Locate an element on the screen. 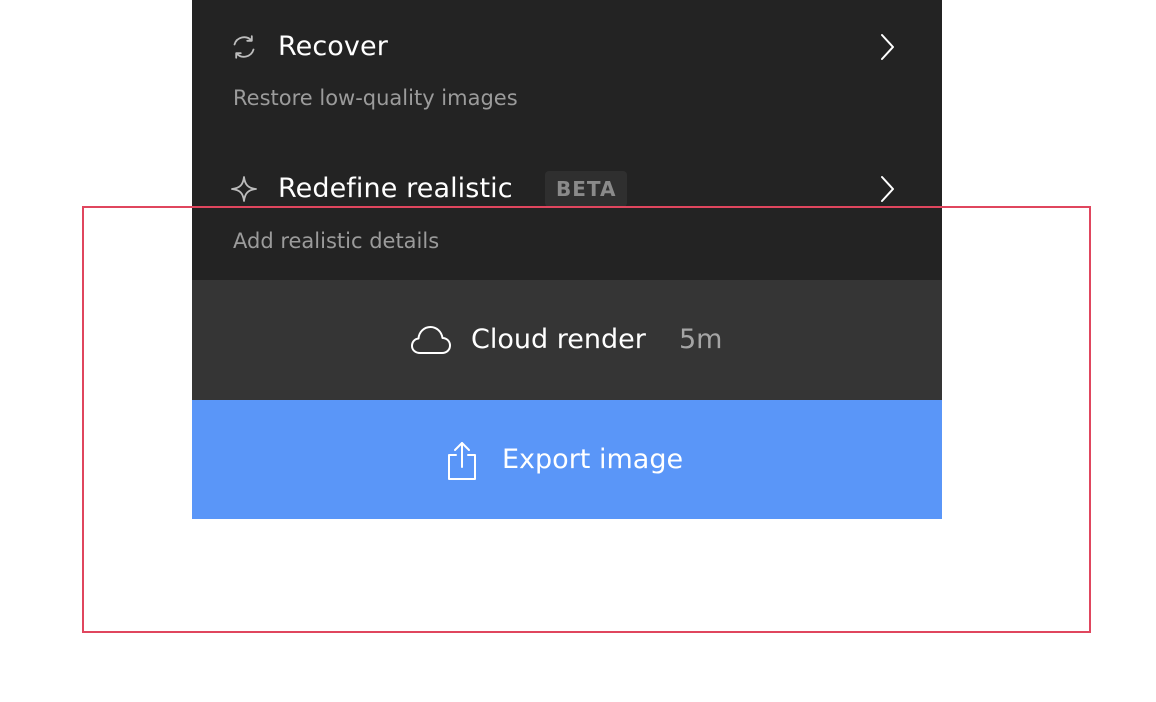 The height and width of the screenshot is (702, 1156). export-image-label: Export image is located at coordinates (593, 459).